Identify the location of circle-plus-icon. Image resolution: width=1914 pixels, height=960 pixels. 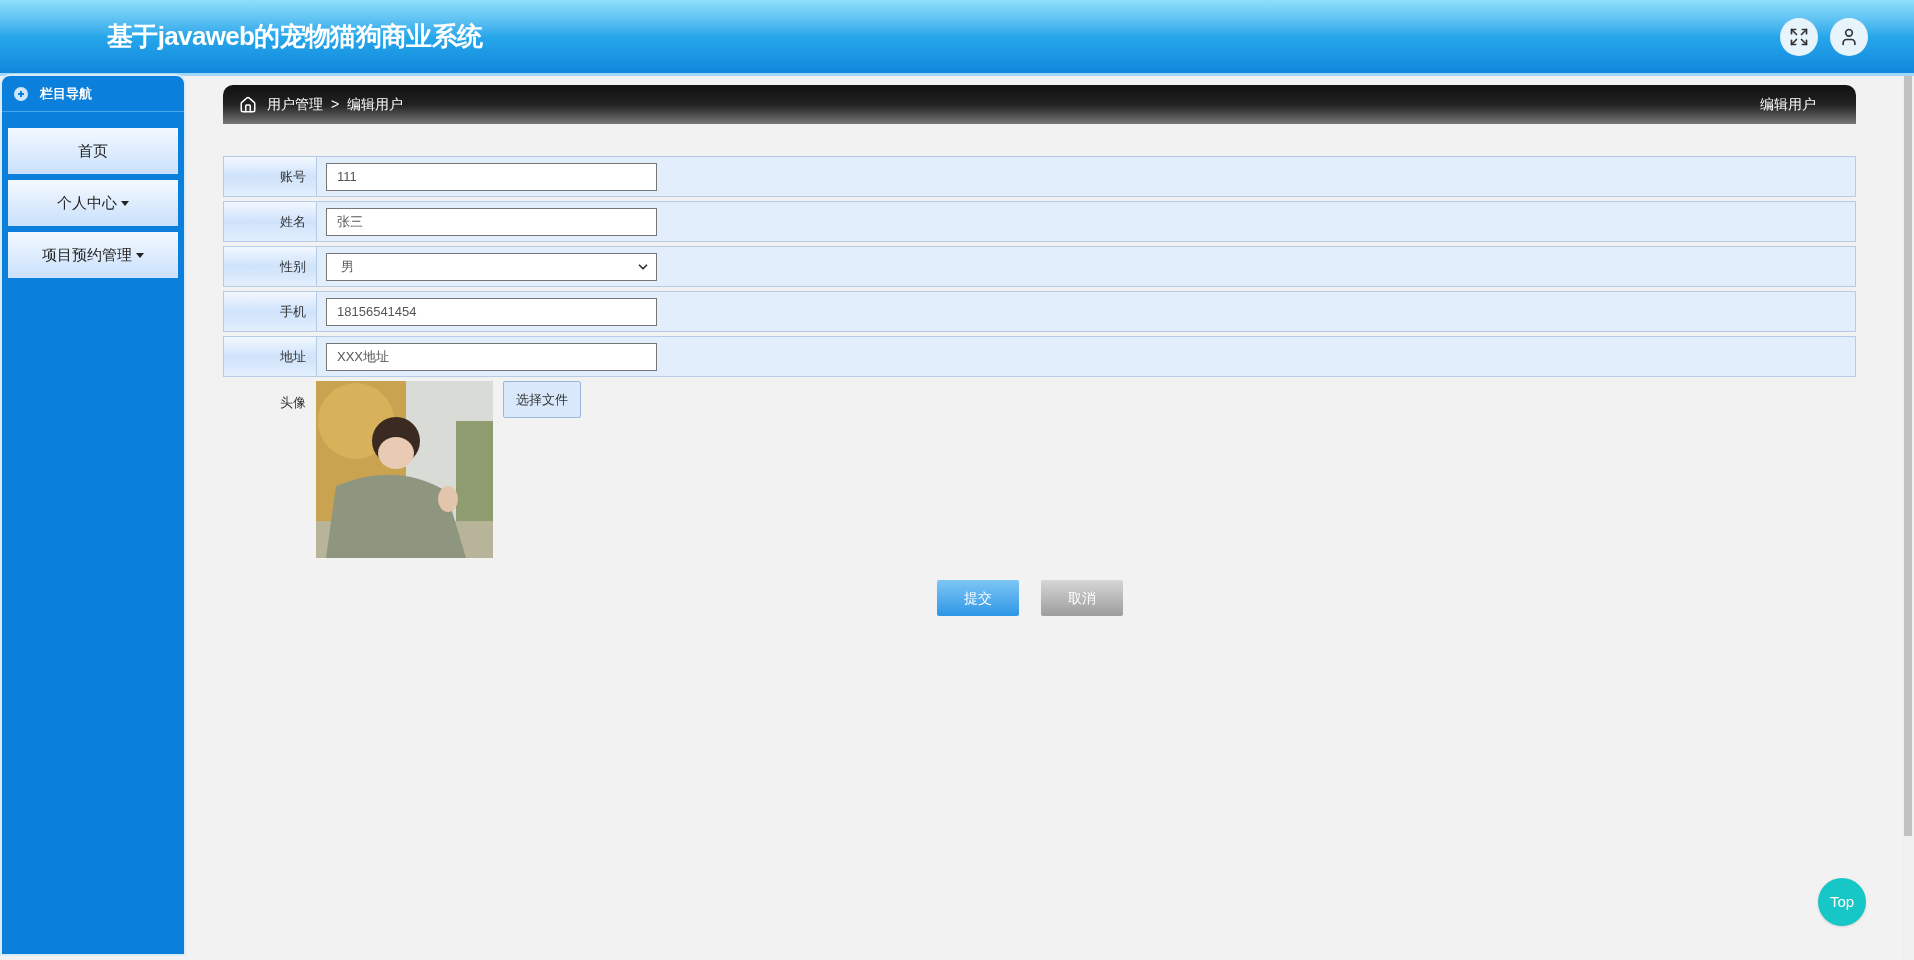
(21, 93).